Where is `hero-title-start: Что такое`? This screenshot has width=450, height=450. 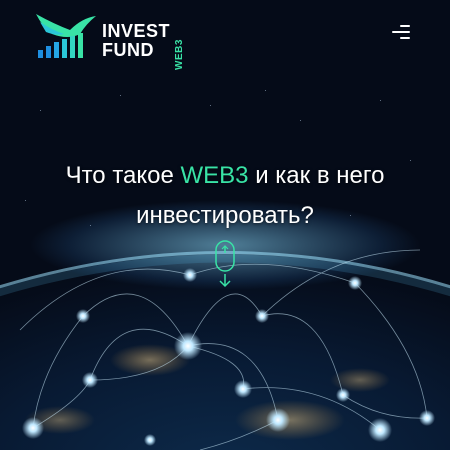 hero-title-start: Что такое is located at coordinates (123, 176).